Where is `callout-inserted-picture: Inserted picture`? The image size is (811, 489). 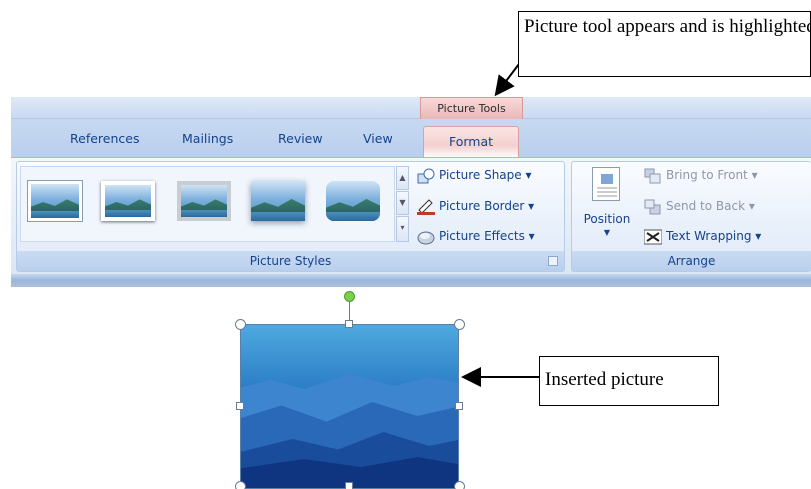 callout-inserted-picture: Inserted picture is located at coordinates (629, 381).